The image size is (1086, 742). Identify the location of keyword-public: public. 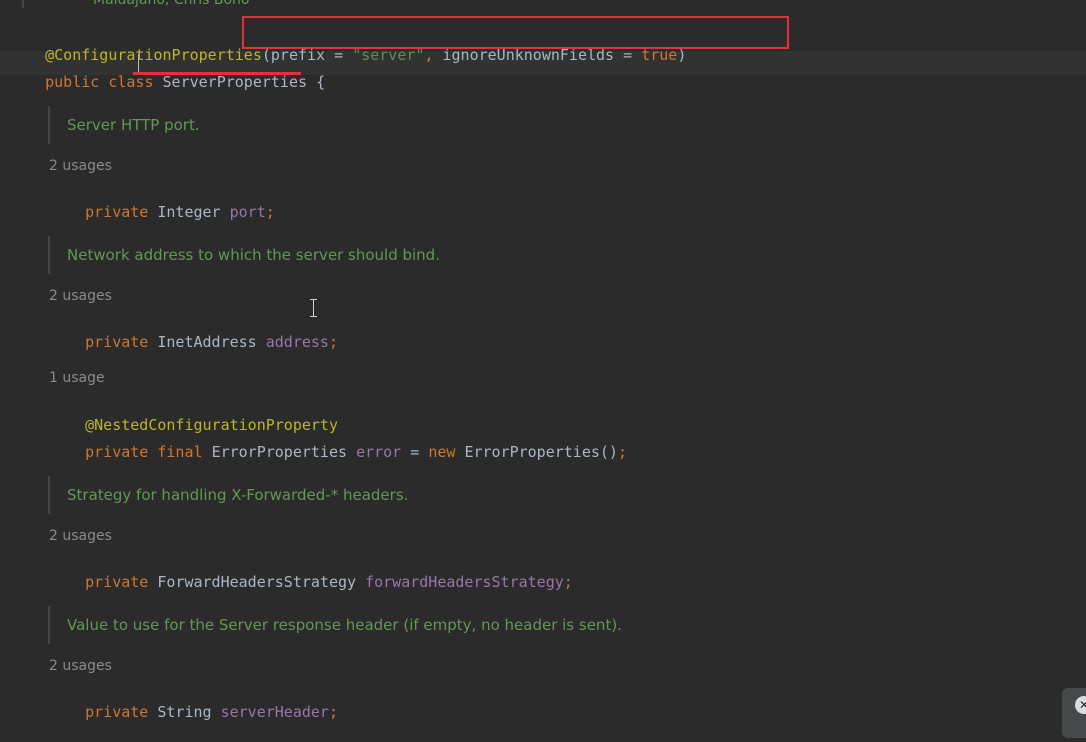
(72, 82).